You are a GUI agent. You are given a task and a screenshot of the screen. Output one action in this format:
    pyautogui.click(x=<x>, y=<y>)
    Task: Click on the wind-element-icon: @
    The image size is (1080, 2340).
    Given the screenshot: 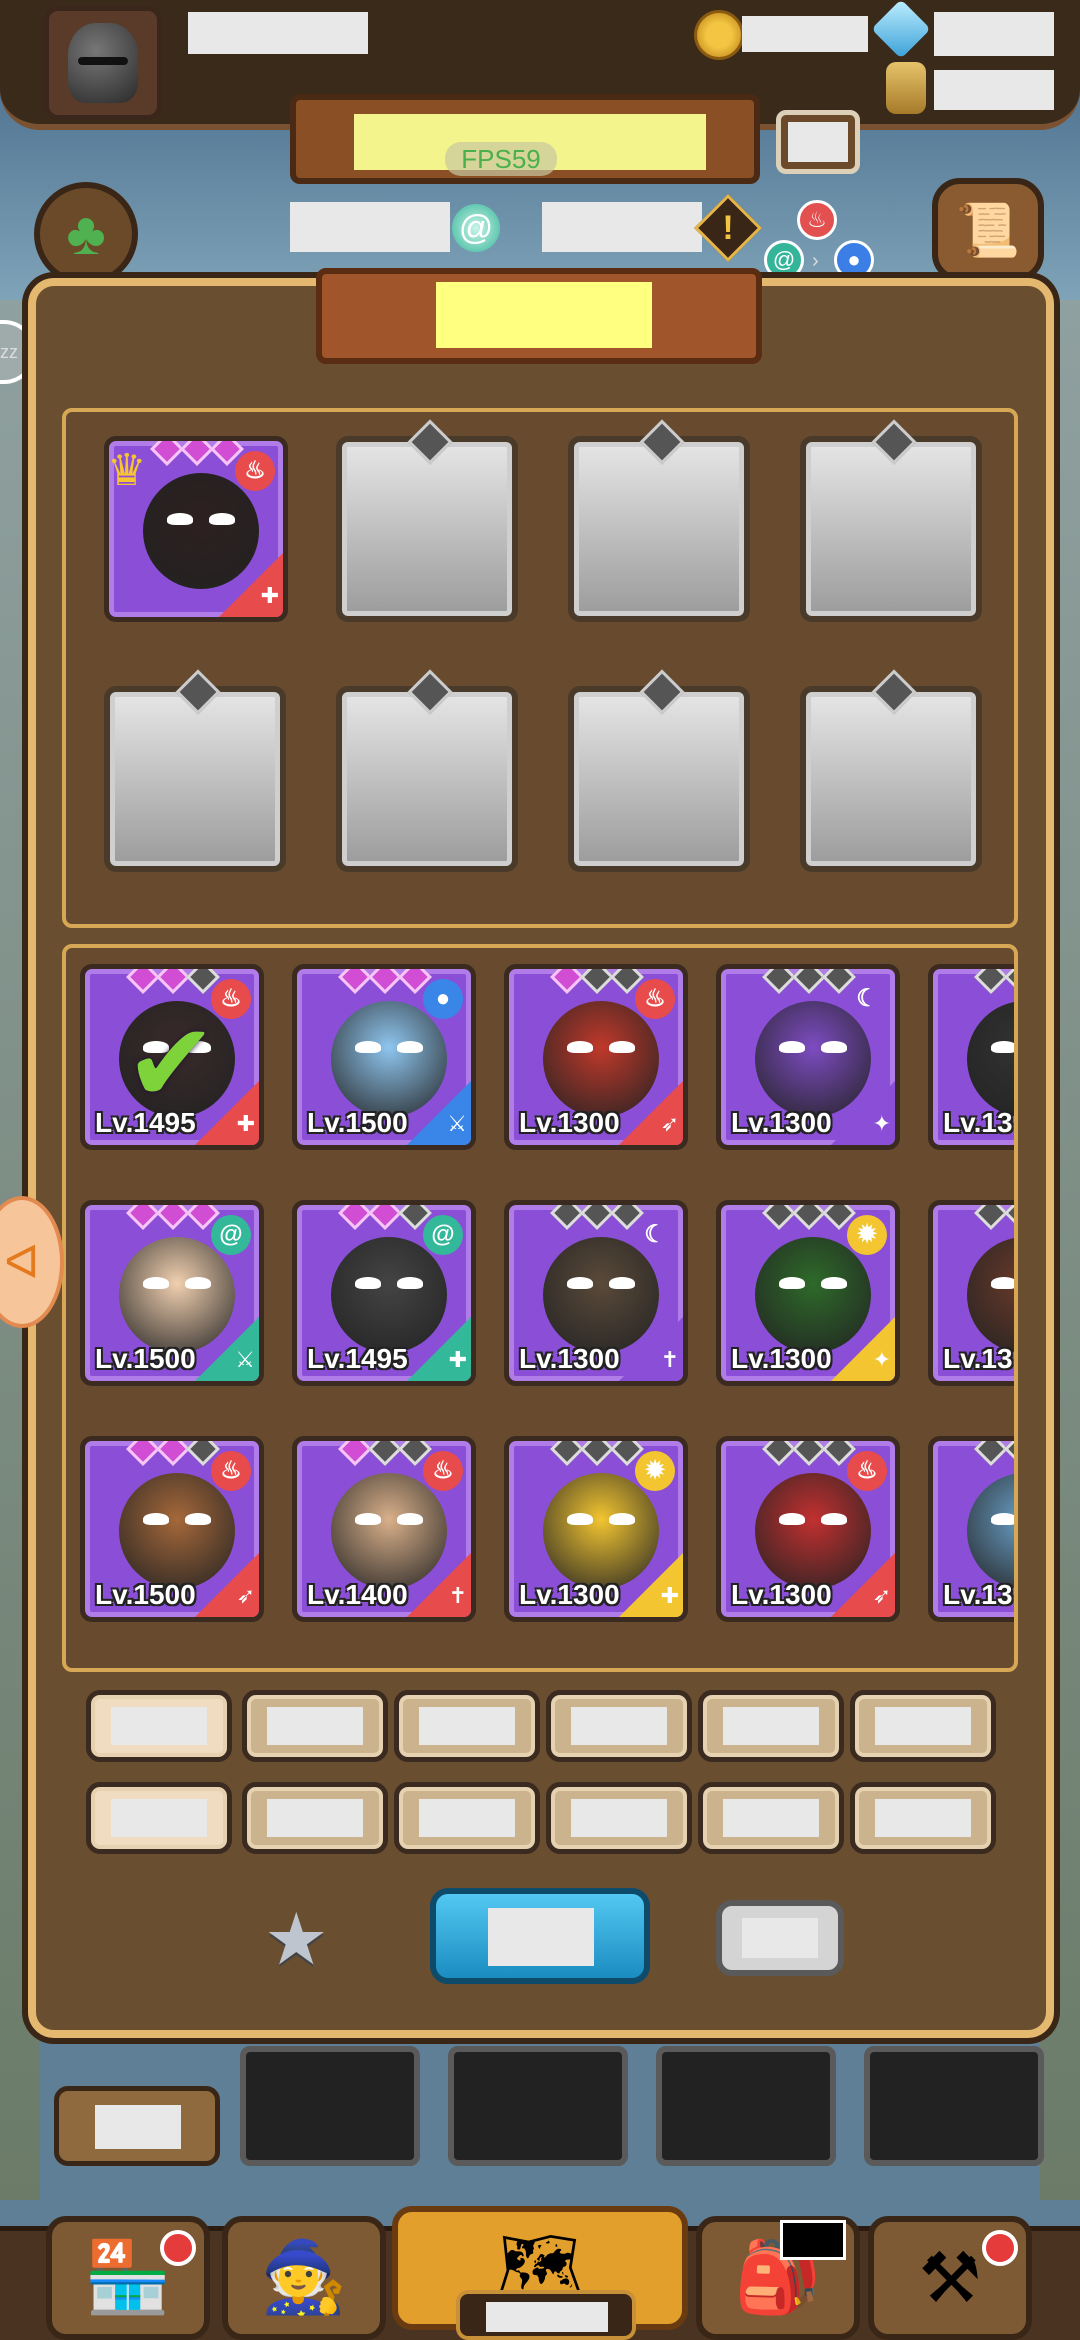 What is the action you would take?
    pyautogui.click(x=476, y=228)
    